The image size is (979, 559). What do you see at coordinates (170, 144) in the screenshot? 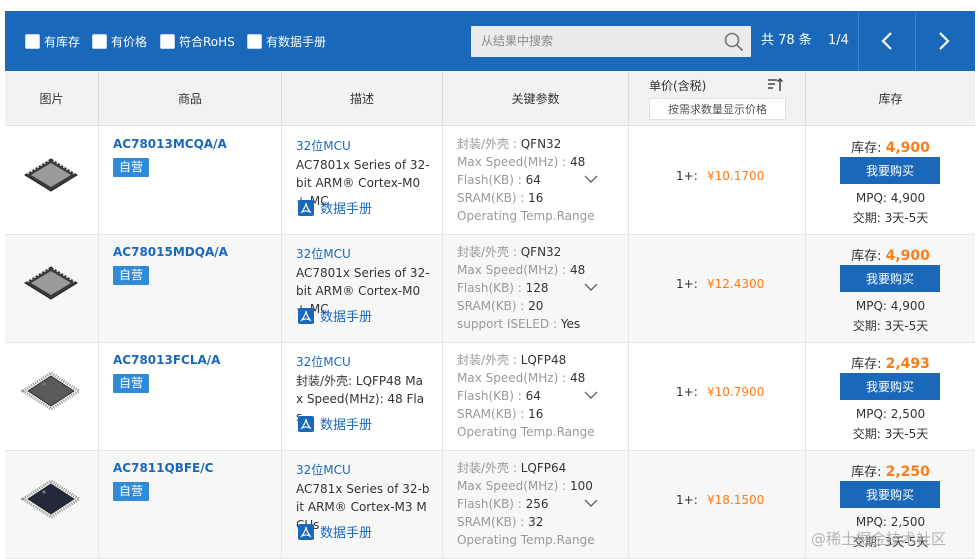
I see `part-number-link: AC78013MCQA/A` at bounding box center [170, 144].